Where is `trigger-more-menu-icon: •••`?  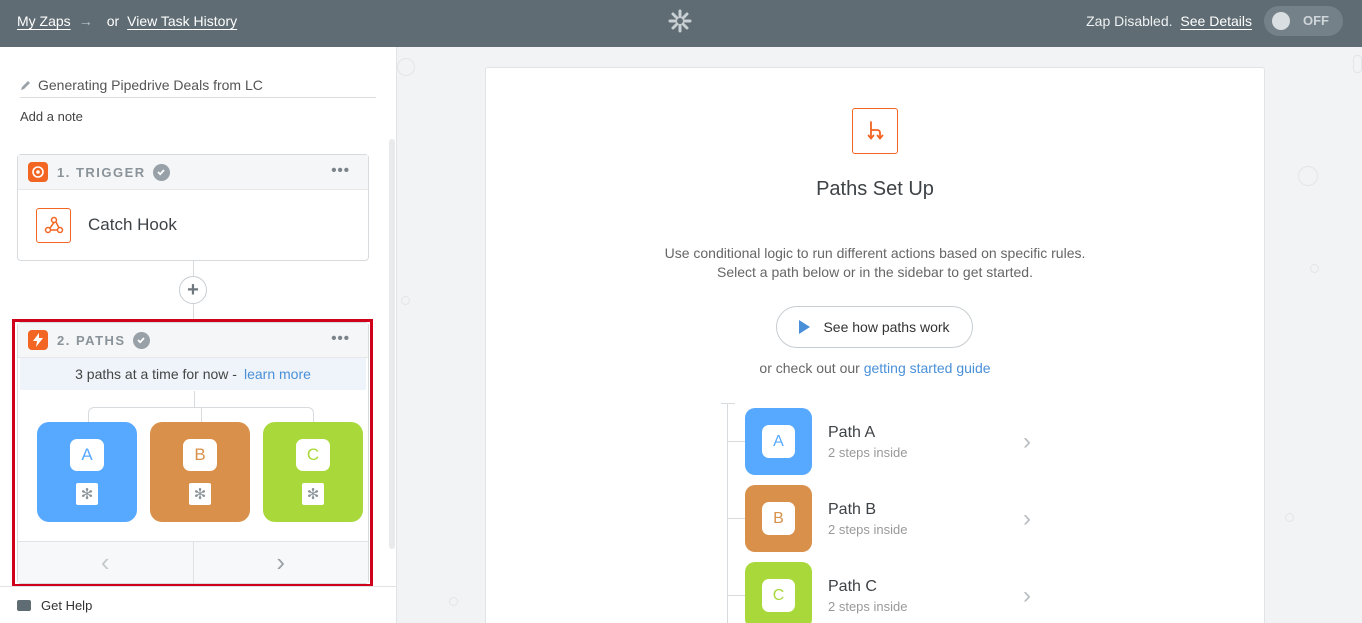 trigger-more-menu-icon: ••• is located at coordinates (340, 170).